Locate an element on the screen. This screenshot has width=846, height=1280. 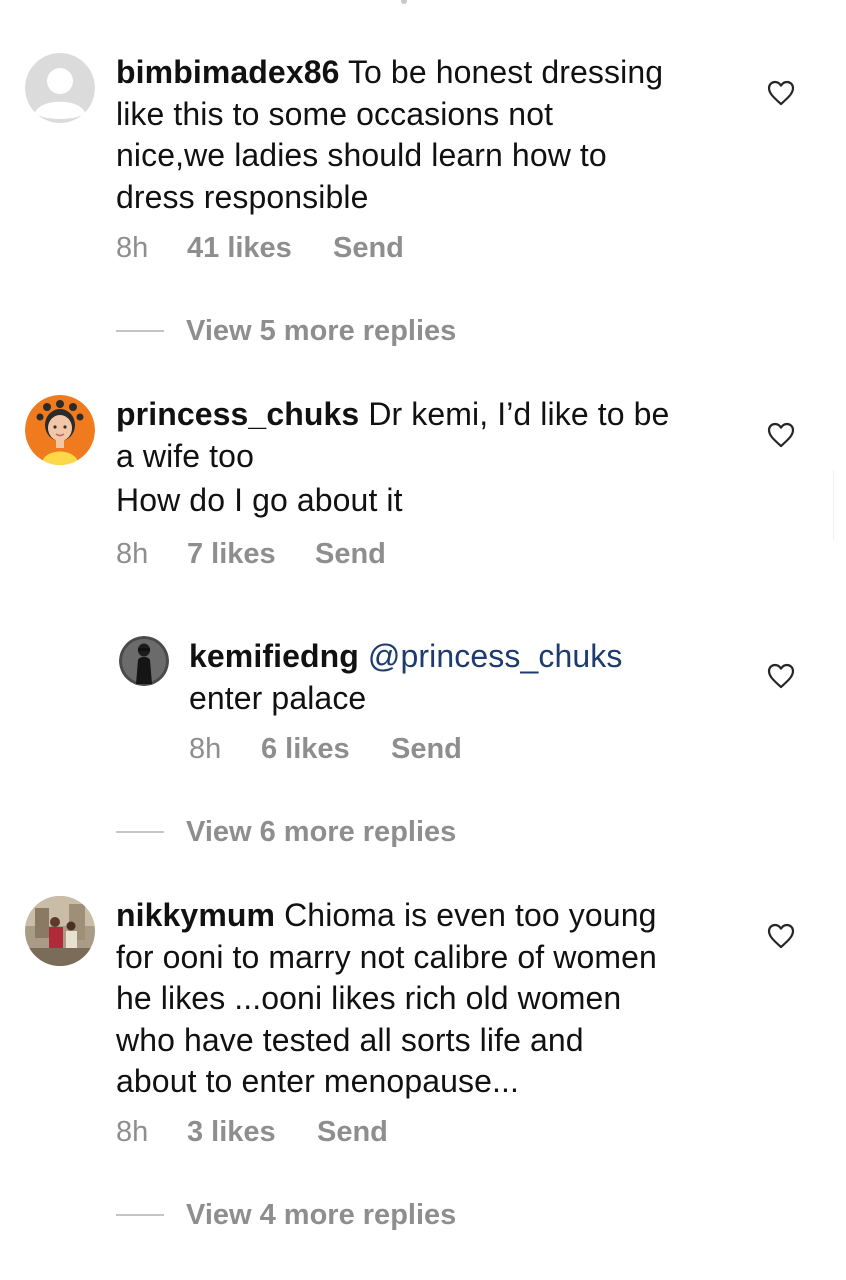
view-replies-label: View 5 more replies is located at coordinates (321, 331).